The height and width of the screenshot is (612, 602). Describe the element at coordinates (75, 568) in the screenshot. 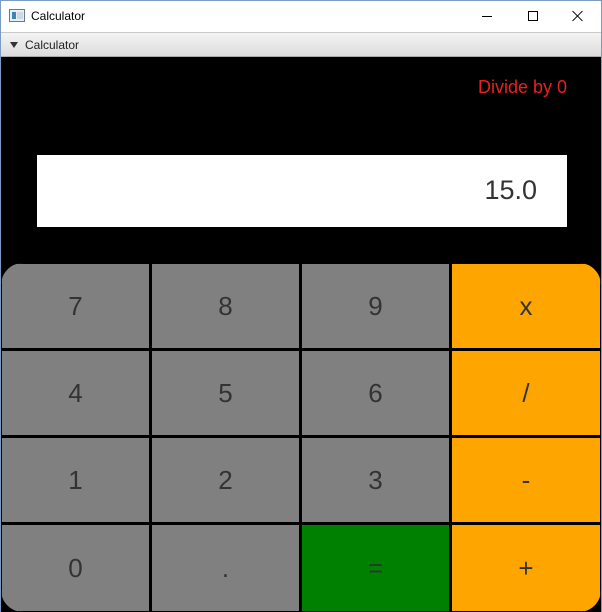

I see `key-0: 0` at that location.